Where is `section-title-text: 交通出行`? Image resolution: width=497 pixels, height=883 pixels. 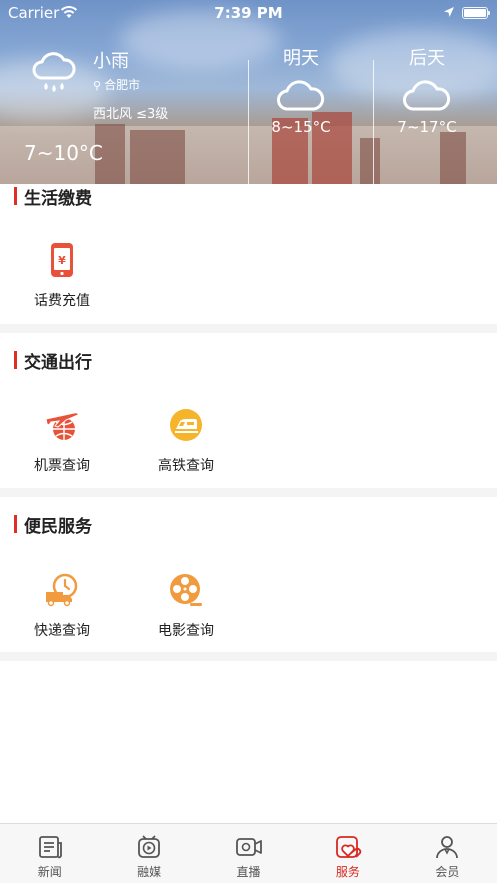 section-title-text: 交通出行 is located at coordinates (58, 362).